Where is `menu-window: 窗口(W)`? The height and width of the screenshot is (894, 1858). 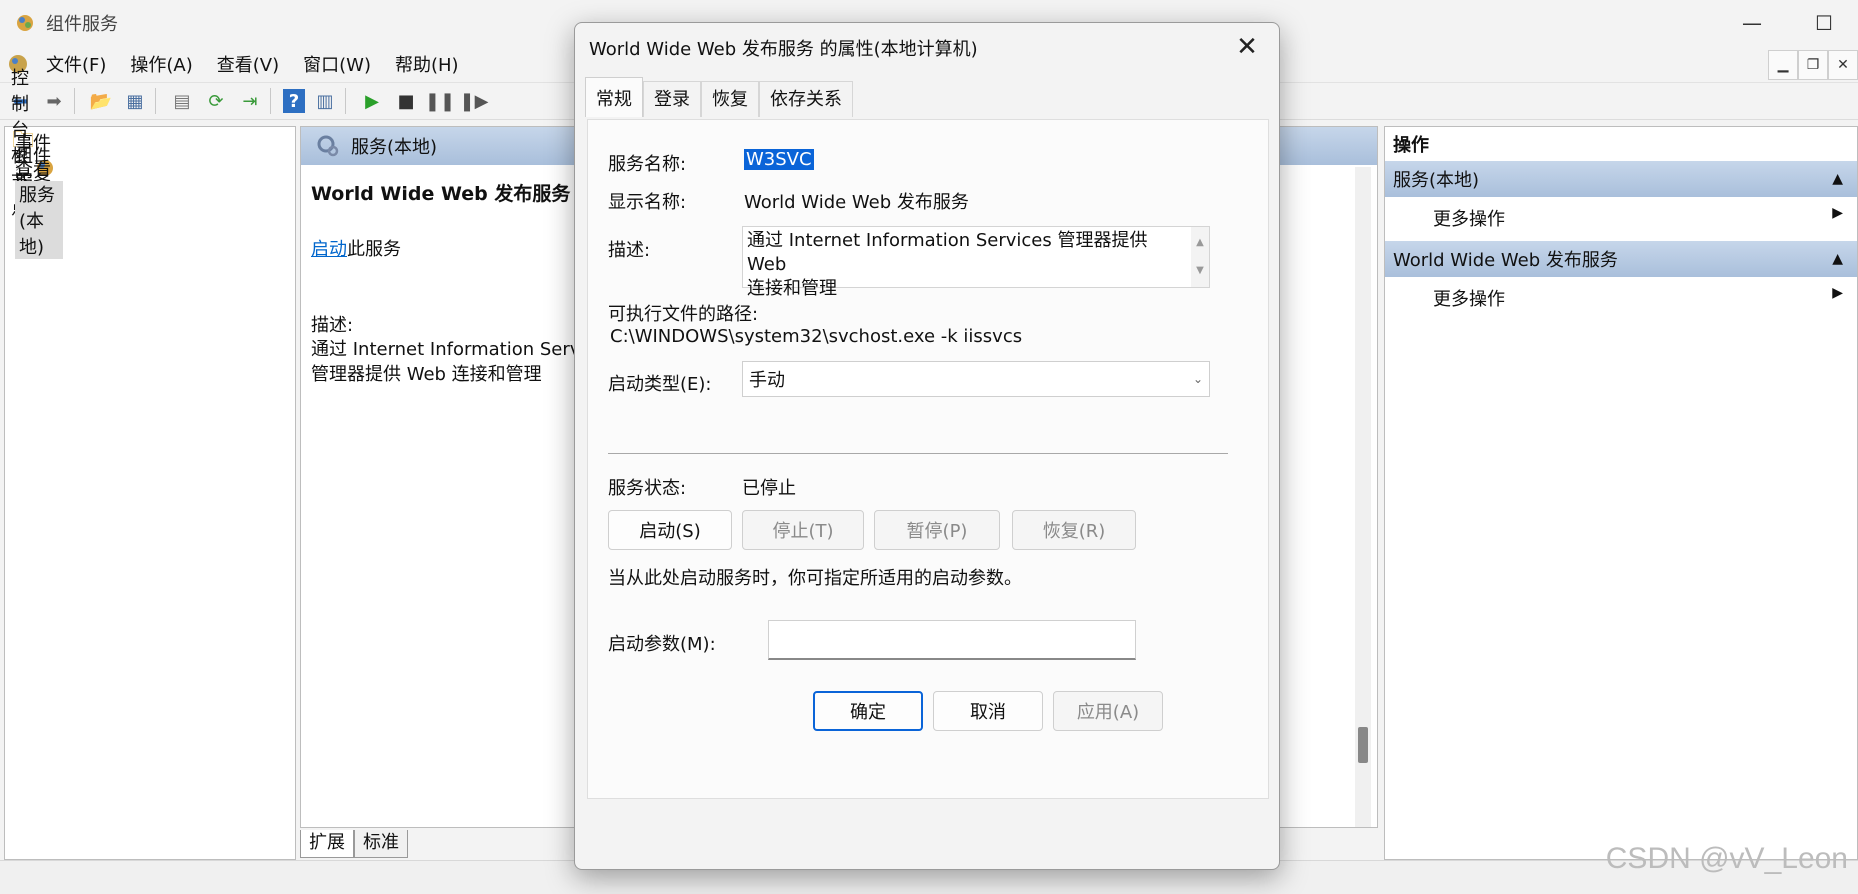
menu-window: 窗口(W) is located at coordinates (337, 64).